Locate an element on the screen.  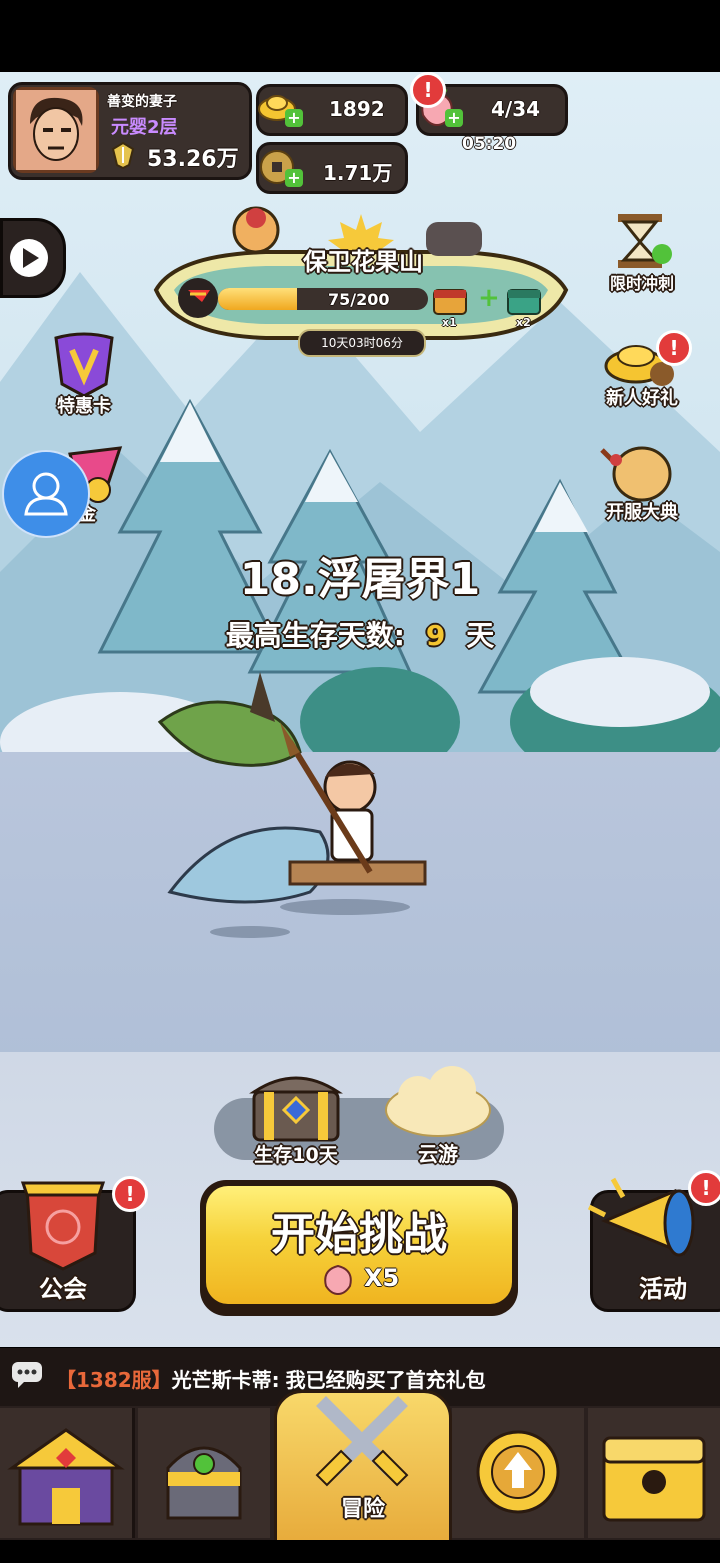
chat-server: 【1382服】 is located at coordinates (114, 1380).